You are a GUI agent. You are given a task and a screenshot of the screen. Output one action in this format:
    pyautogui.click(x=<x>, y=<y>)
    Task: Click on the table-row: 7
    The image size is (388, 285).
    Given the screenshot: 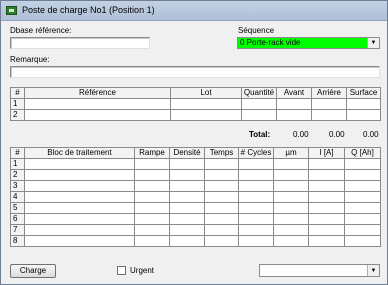 What is the action you would take?
    pyautogui.click(x=195, y=230)
    